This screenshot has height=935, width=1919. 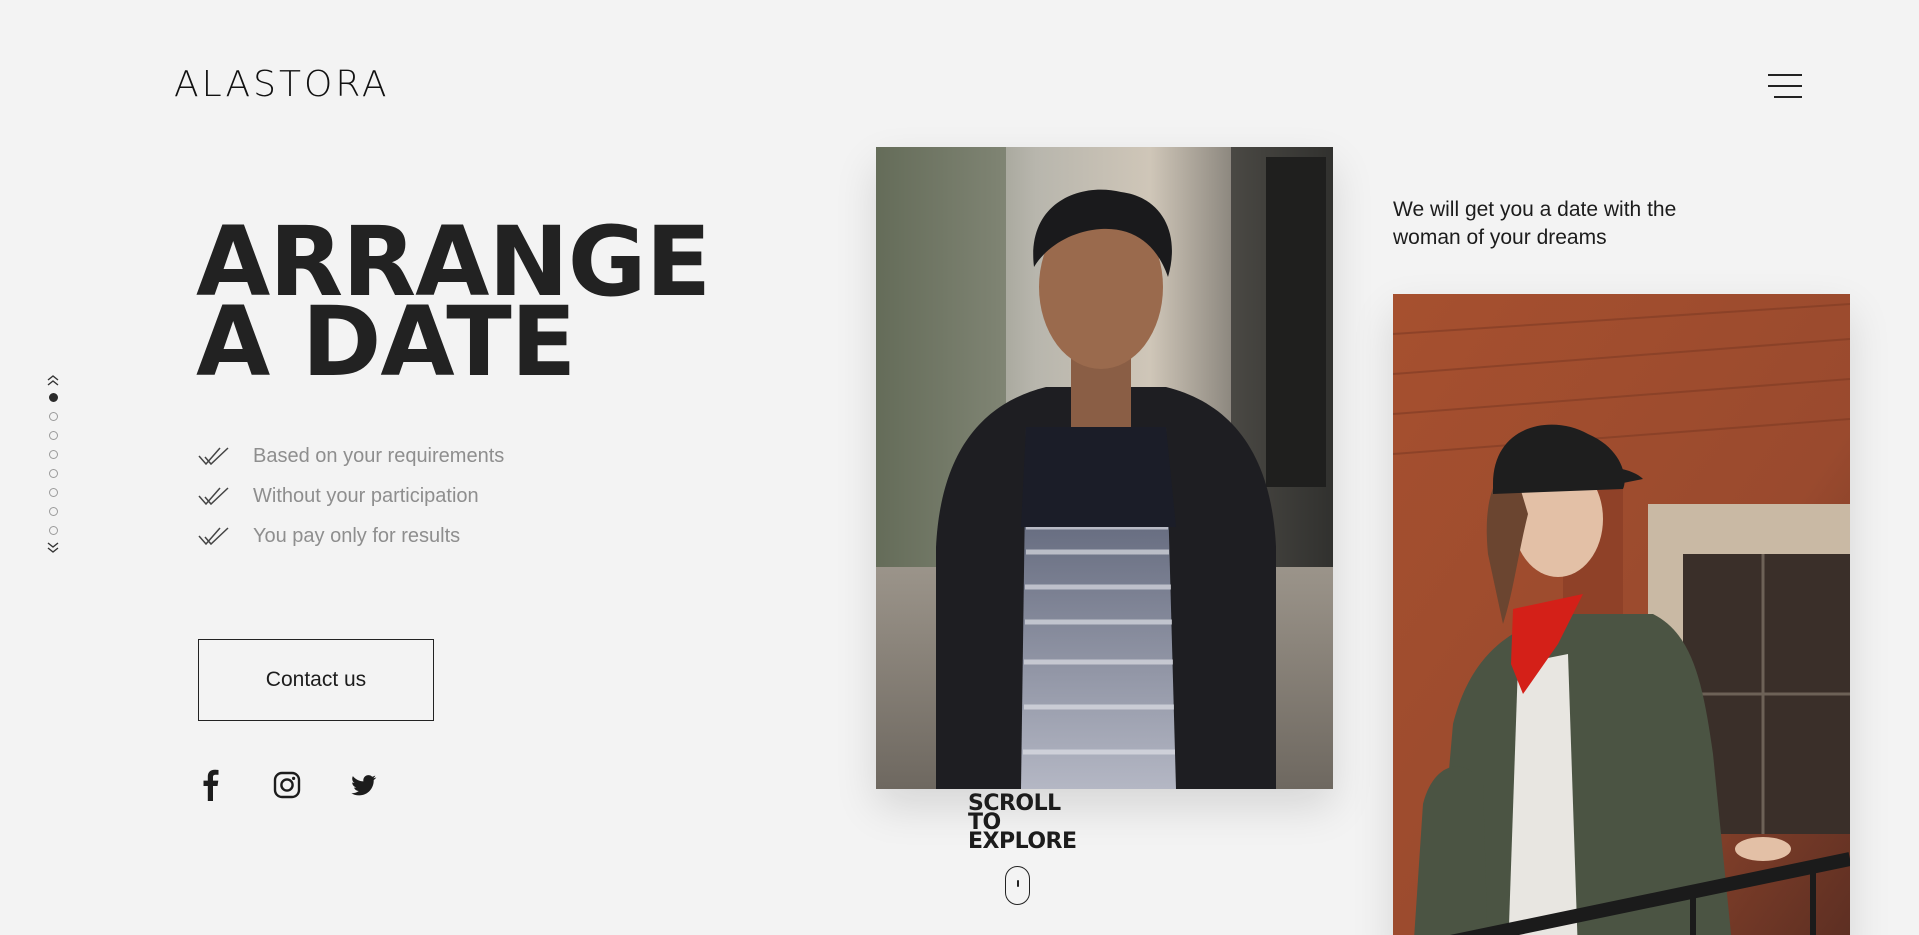 What do you see at coordinates (310, 785) in the screenshot?
I see `social-links` at bounding box center [310, 785].